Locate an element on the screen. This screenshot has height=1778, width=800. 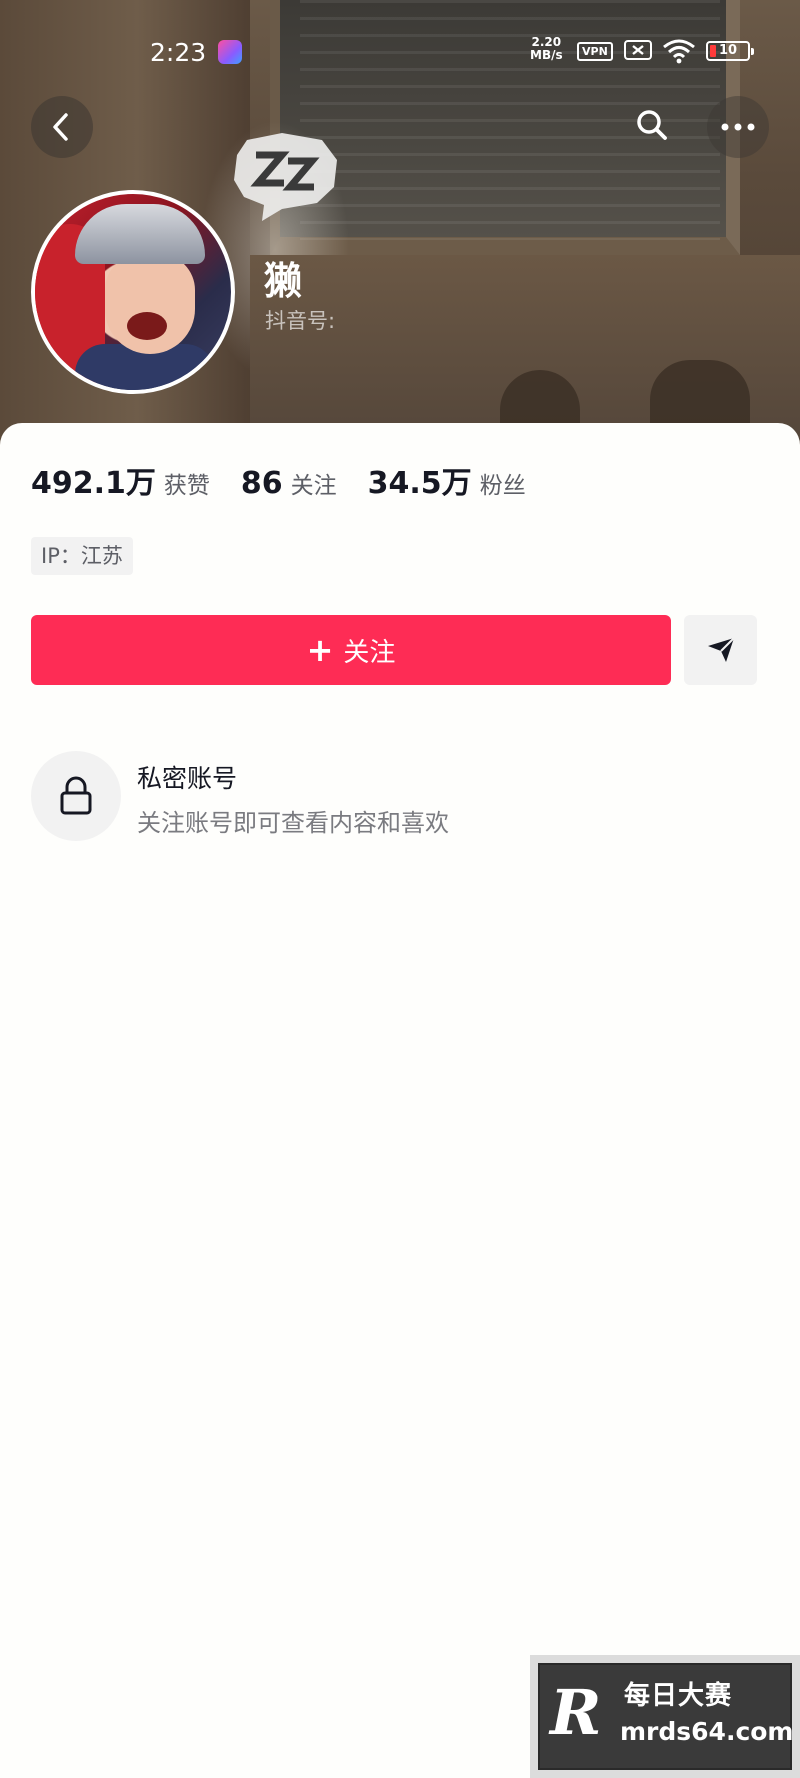
ip-location-tag: IP：江苏 is located at coordinates (82, 556).